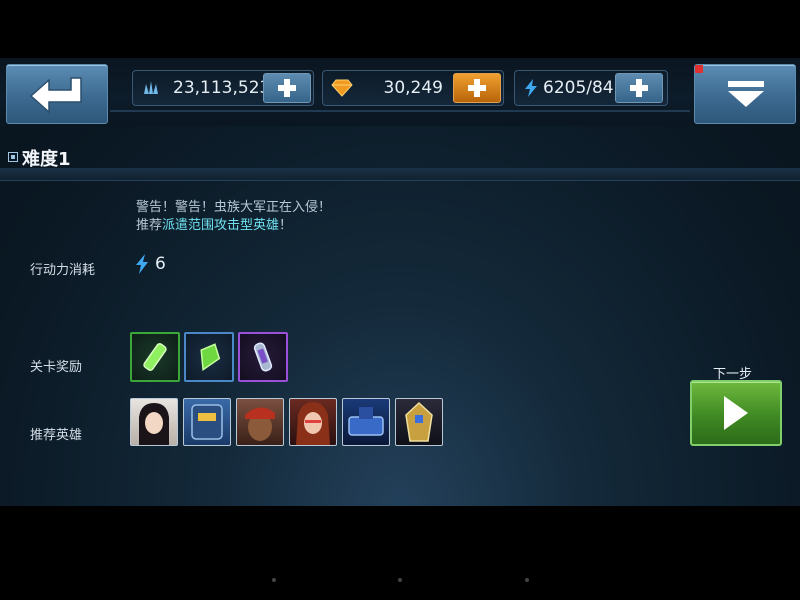 This screenshot has height=600, width=800. I want to click on hero-blue-tank-icon, so click(366, 421).